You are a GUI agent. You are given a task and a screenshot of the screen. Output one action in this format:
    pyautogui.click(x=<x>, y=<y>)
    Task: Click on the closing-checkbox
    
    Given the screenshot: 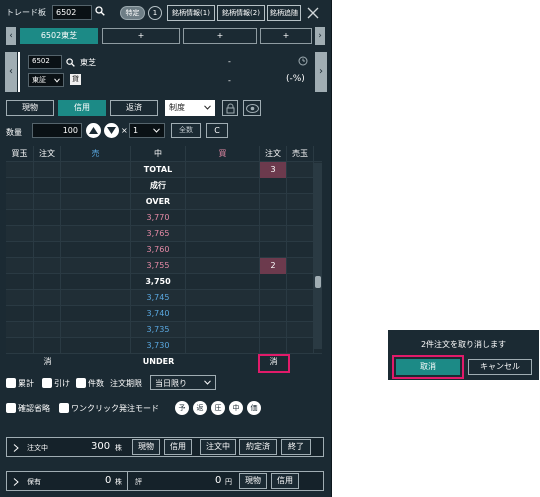 What is the action you would take?
    pyautogui.click(x=47, y=383)
    